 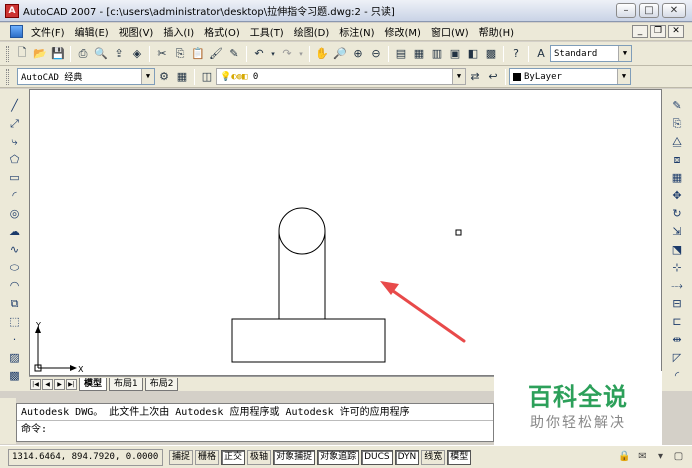 What do you see at coordinates (15, 357) in the screenshot?
I see `hatch-icon: ▨` at bounding box center [15, 357].